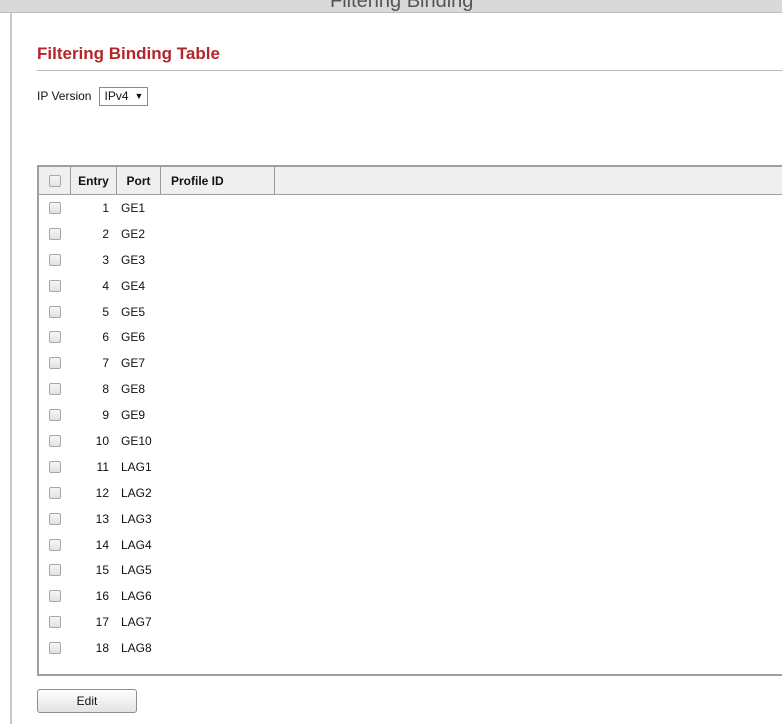  I want to click on ip-version-selected-value: IPv4, so click(116, 96).